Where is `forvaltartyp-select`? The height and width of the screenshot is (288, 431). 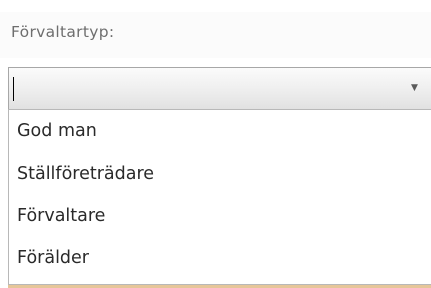
forvaltartyp-select is located at coordinates (219, 88).